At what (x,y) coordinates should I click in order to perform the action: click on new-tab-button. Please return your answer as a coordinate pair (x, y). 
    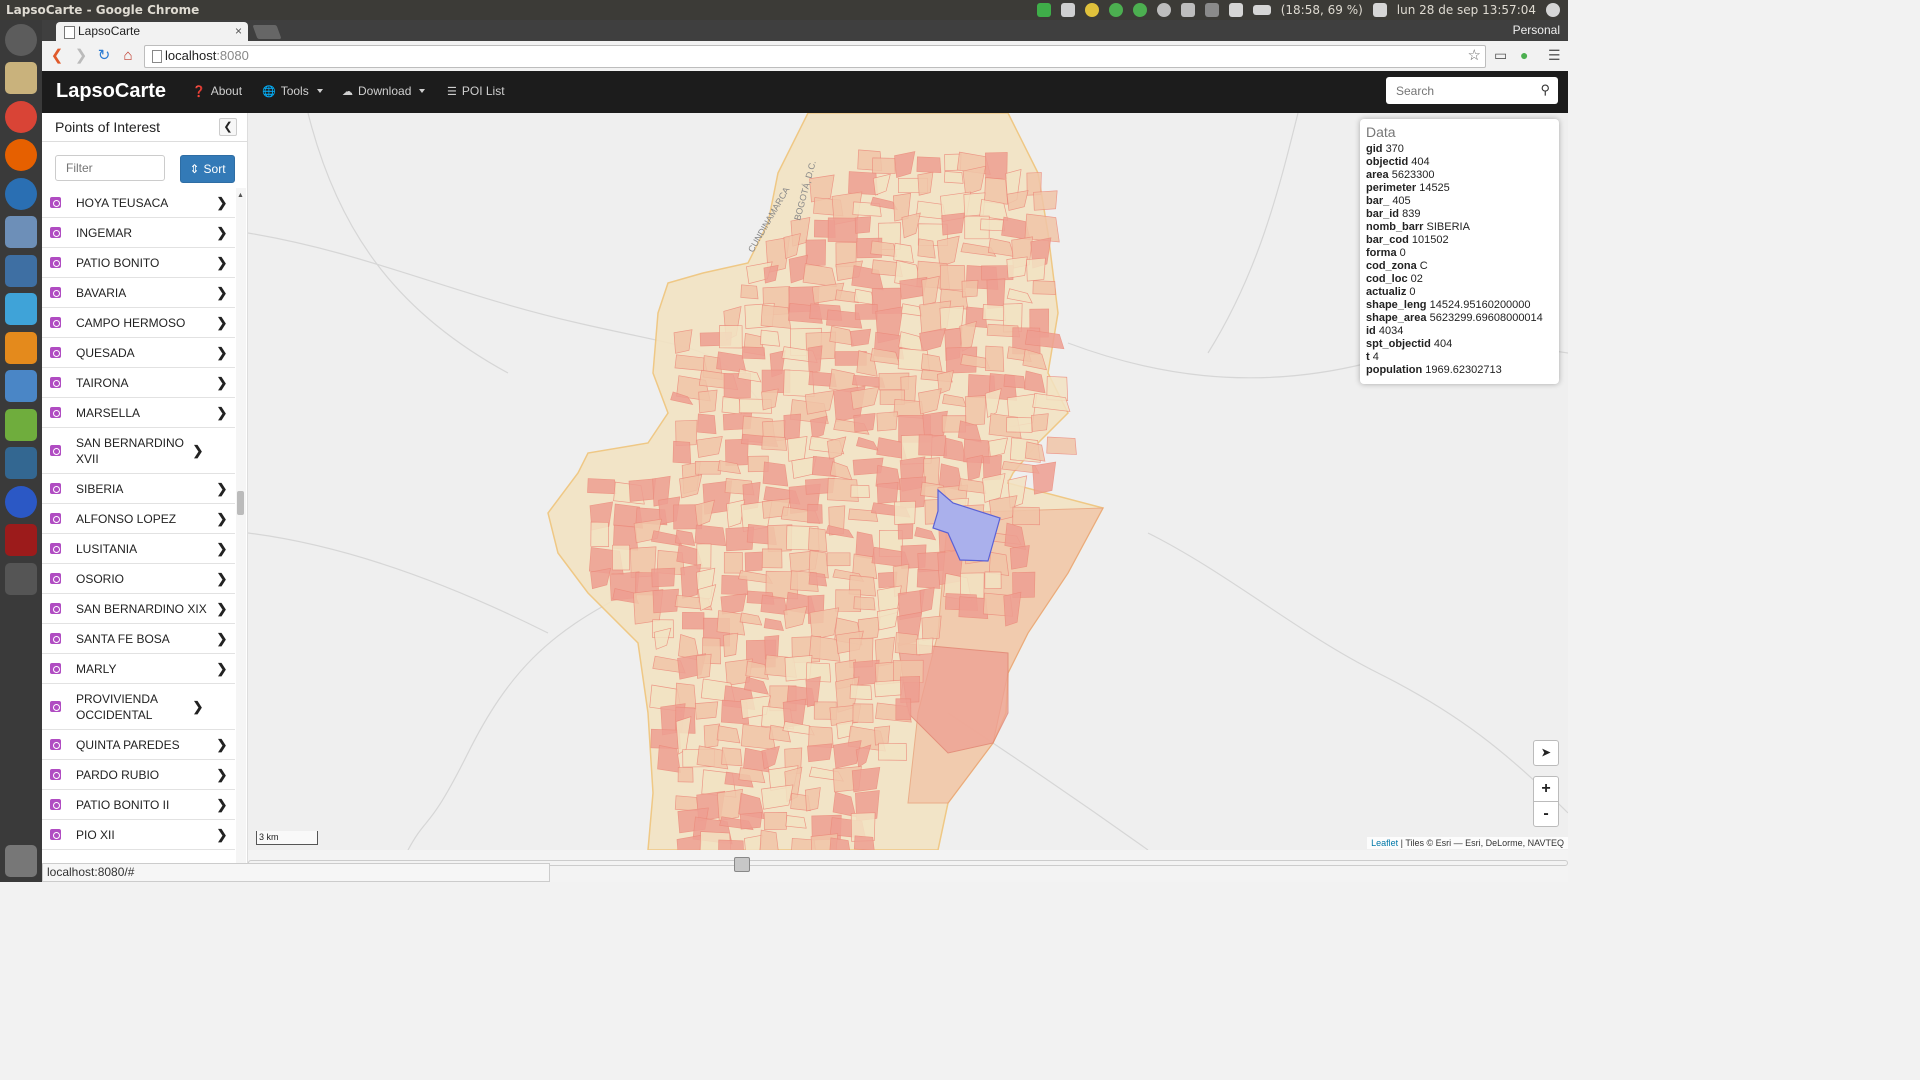
    Looking at the image, I should click on (267, 32).